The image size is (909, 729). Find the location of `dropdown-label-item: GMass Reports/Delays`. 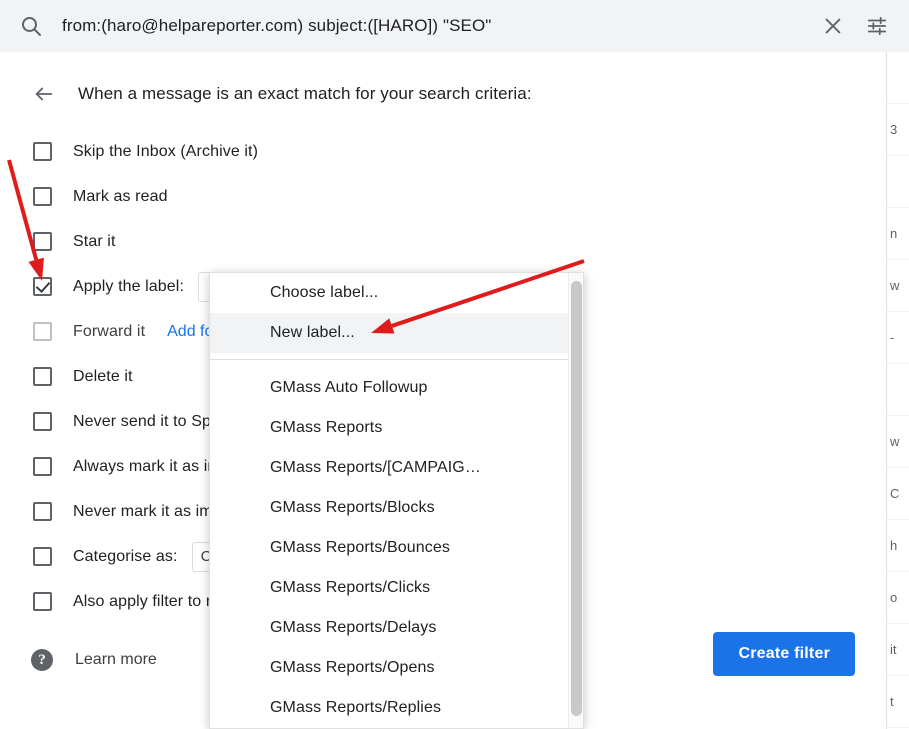

dropdown-label-item: GMass Reports/Delays is located at coordinates (390, 628).